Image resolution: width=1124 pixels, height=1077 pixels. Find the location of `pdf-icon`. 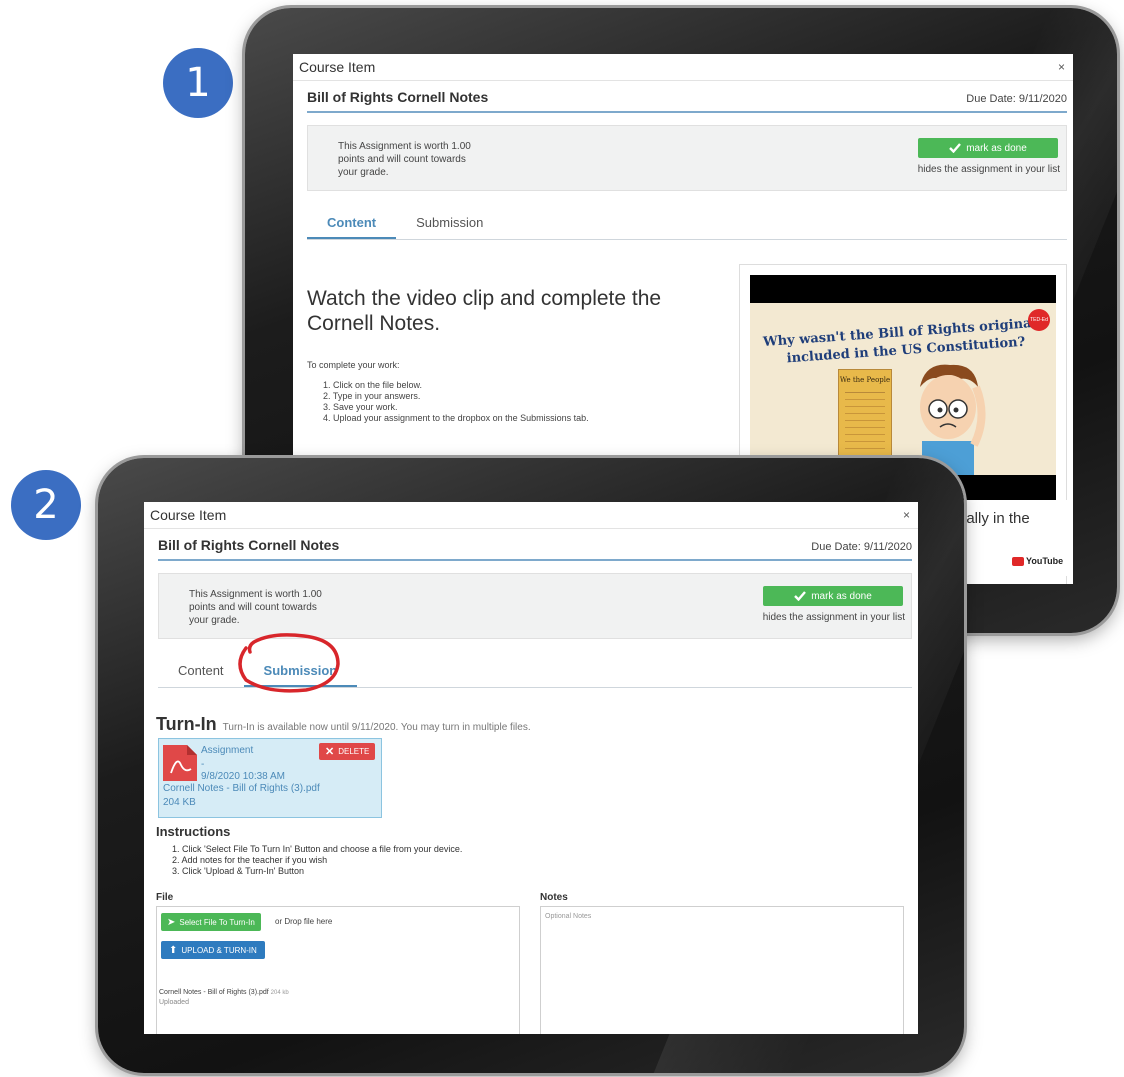

pdf-icon is located at coordinates (180, 763).